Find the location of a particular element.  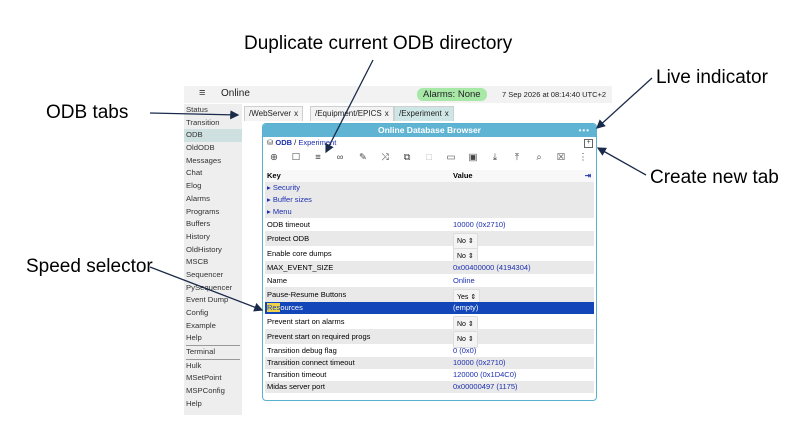

tab-experiment: /Experiment x is located at coordinates (424, 113).